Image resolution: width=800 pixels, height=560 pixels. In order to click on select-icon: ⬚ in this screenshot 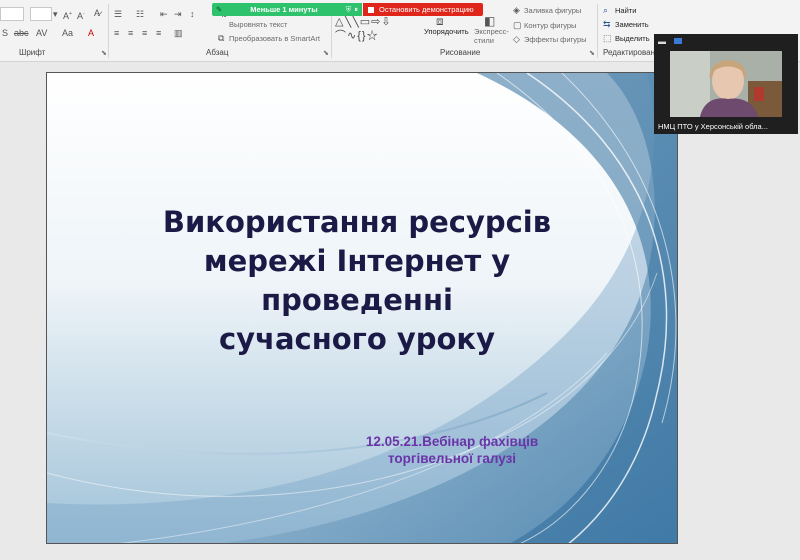, I will do `click(607, 38)`.